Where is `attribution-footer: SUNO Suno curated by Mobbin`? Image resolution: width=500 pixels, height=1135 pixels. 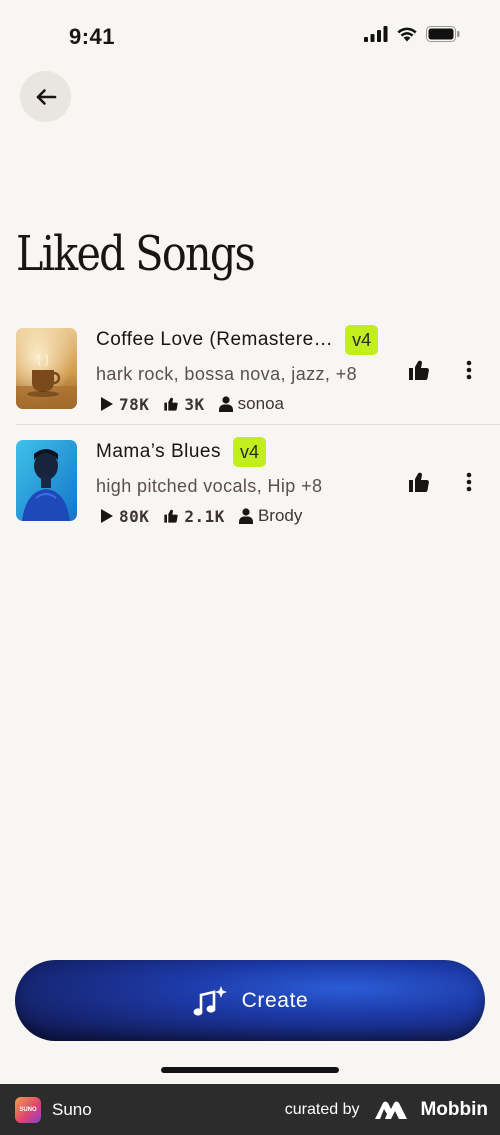
attribution-footer: SUNO Suno curated by Mobbin is located at coordinates (250, 1109).